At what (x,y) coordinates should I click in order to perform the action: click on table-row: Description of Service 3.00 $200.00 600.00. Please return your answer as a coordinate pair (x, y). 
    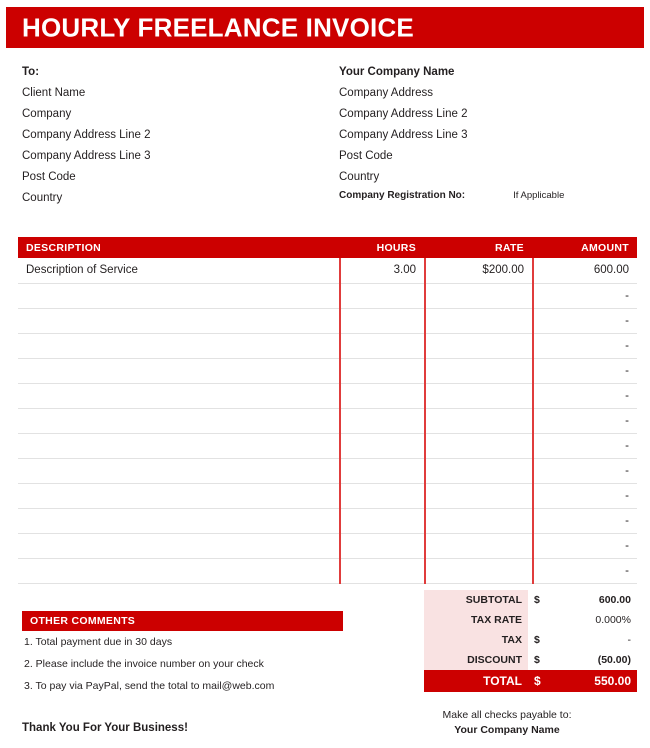
    Looking at the image, I should click on (327, 271).